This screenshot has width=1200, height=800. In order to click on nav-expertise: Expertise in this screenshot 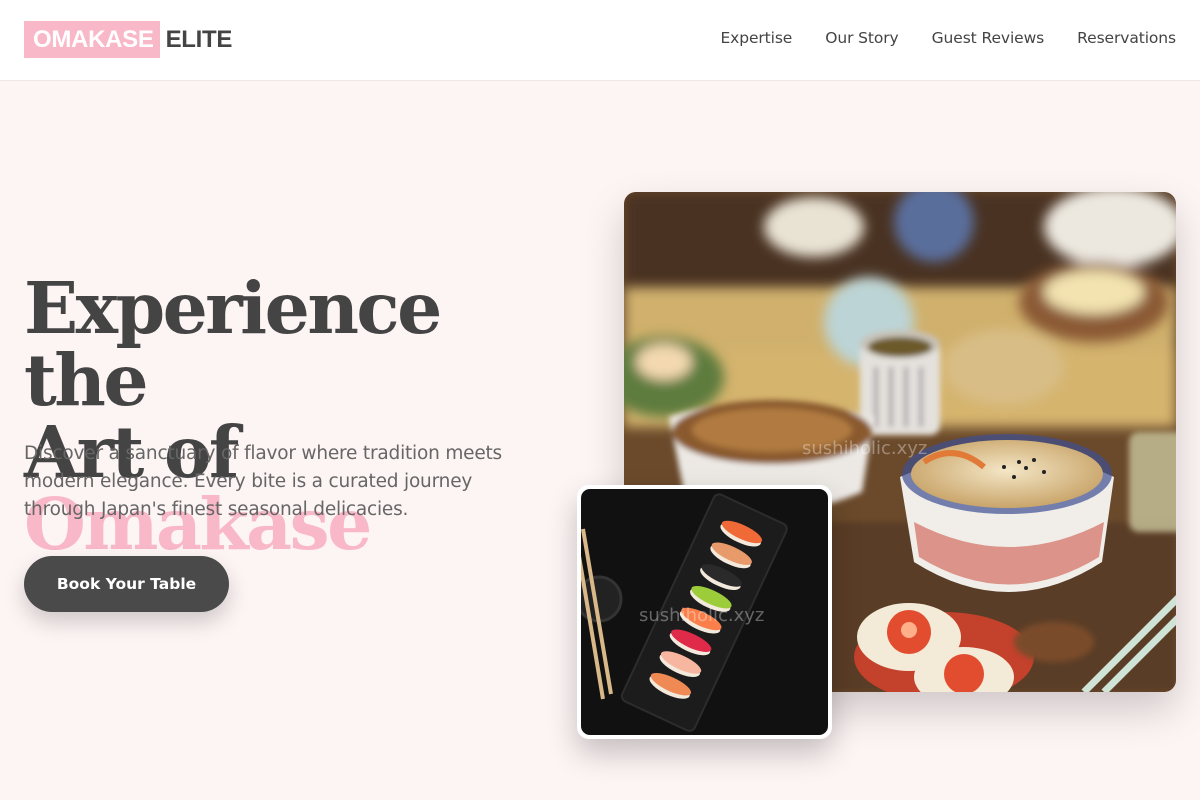, I will do `click(756, 38)`.